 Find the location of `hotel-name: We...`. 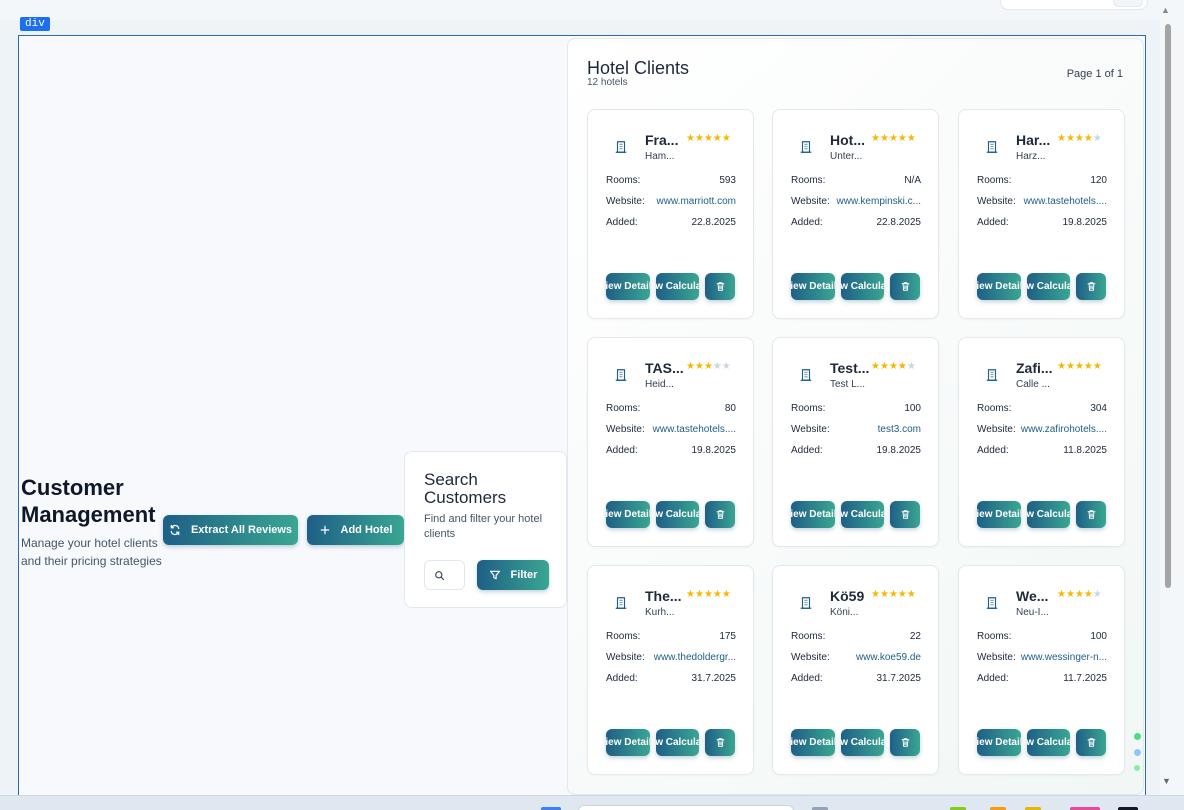

hotel-name: We... is located at coordinates (1032, 596).